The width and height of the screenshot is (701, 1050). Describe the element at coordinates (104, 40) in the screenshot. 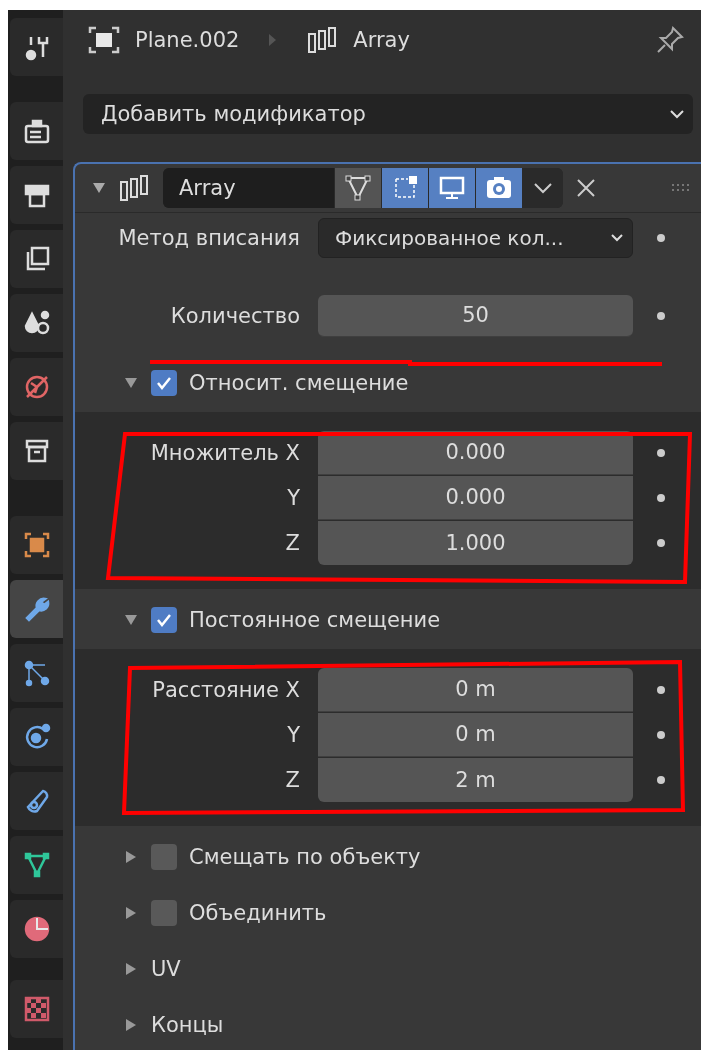

I see `object-icon` at that location.